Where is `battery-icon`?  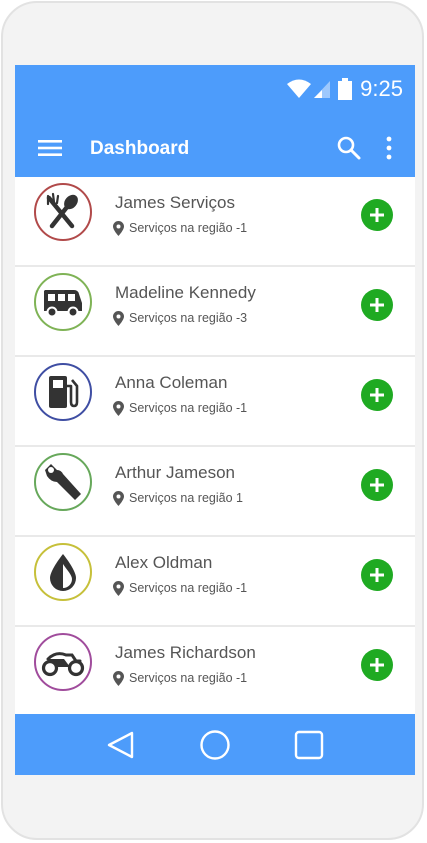
battery-icon is located at coordinates (345, 89).